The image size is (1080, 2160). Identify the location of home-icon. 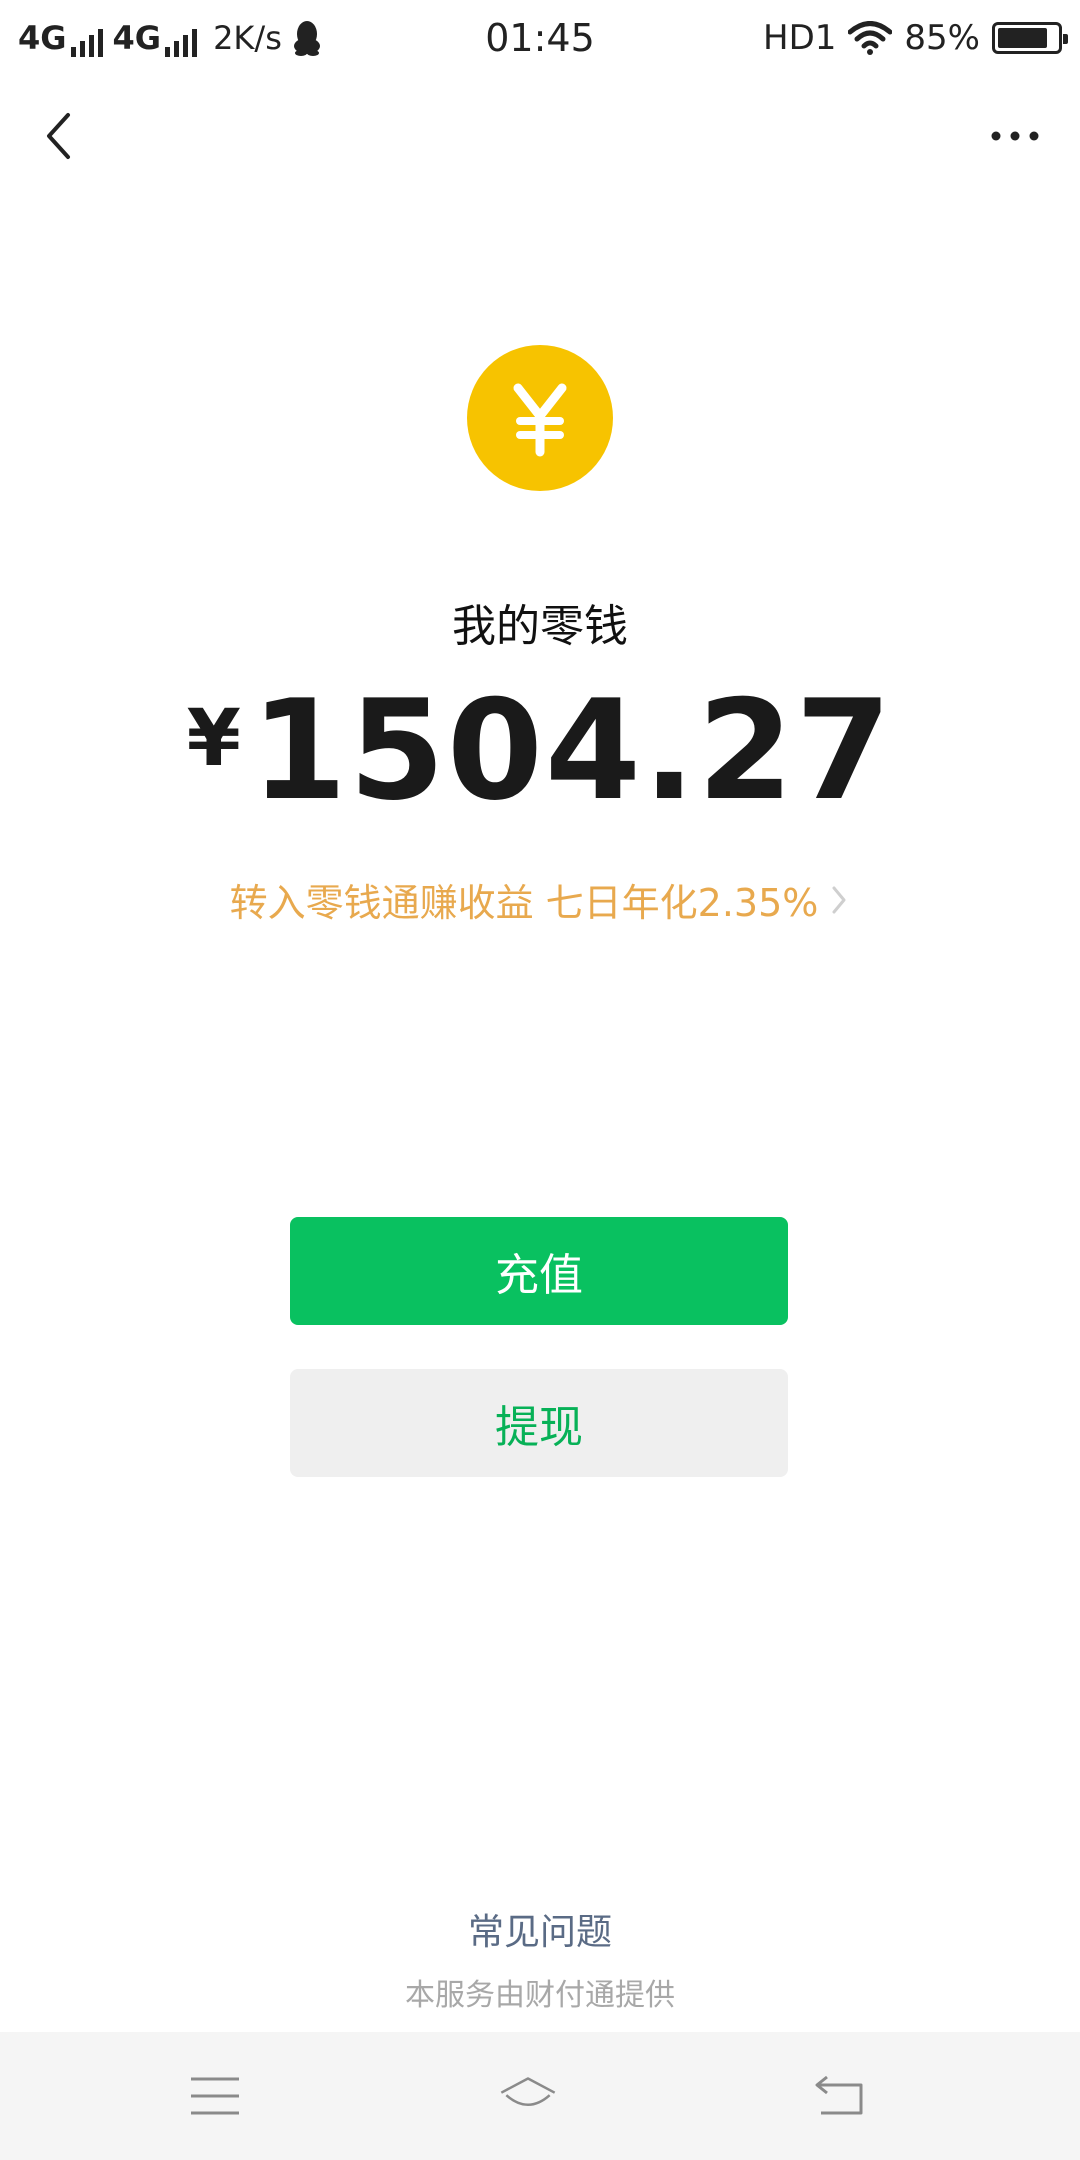
(527, 2091).